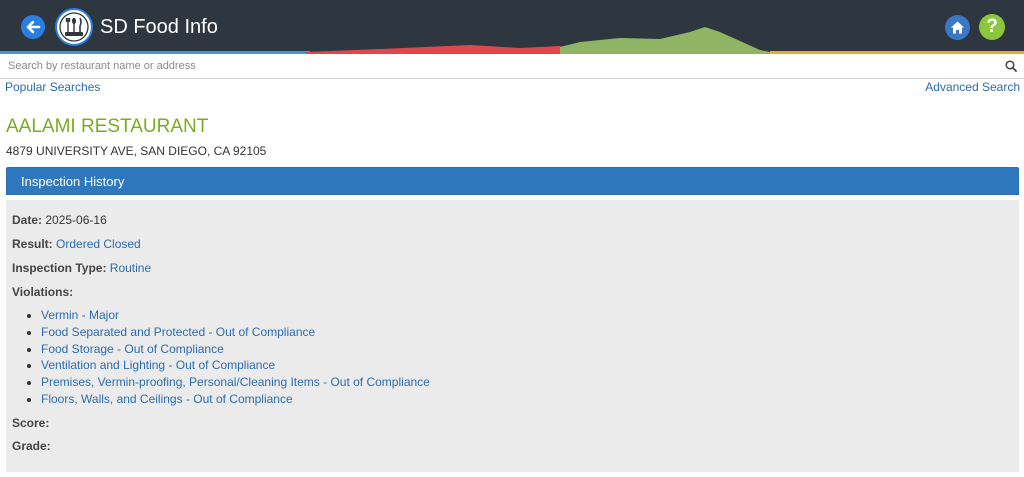  I want to click on app-title: SD Food Info, so click(159, 27).